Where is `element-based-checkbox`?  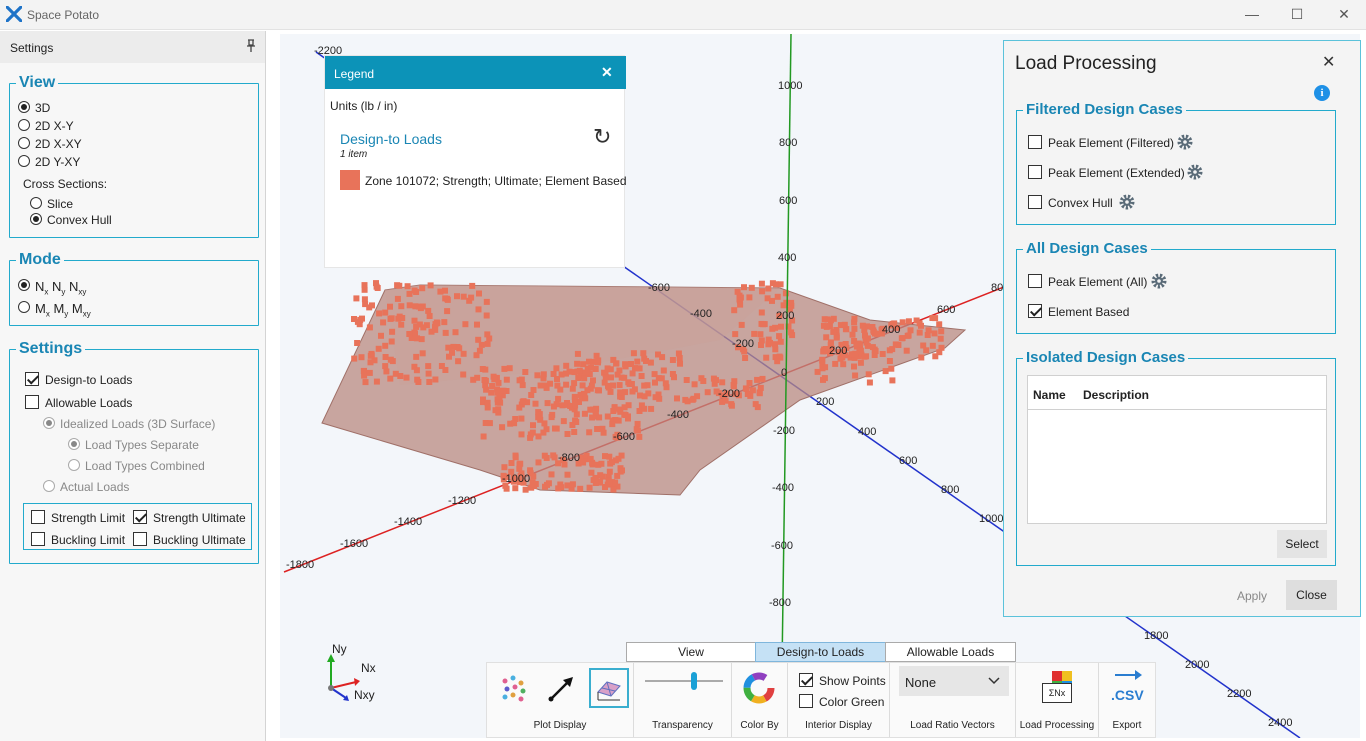 element-based-checkbox is located at coordinates (1035, 311).